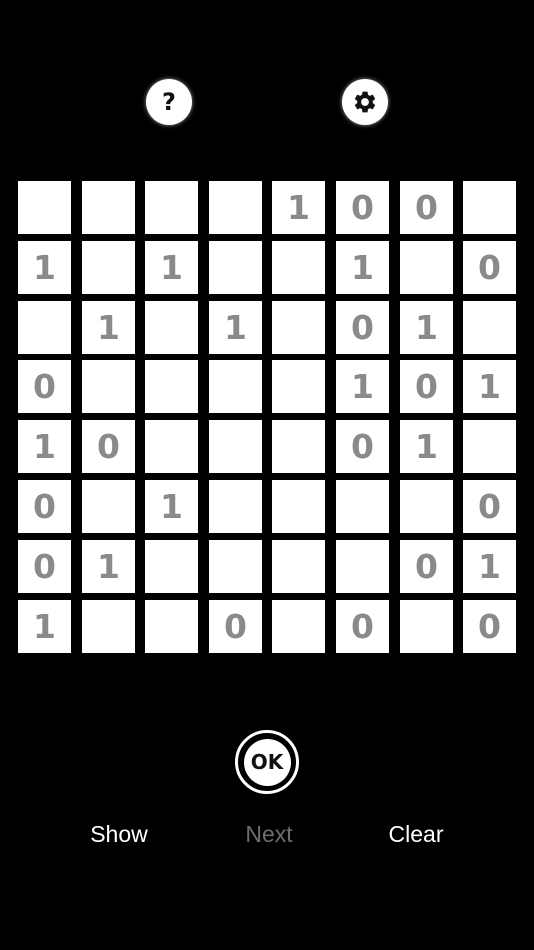 The height and width of the screenshot is (950, 534). What do you see at coordinates (119, 834) in the screenshot?
I see `show-button: Show` at bounding box center [119, 834].